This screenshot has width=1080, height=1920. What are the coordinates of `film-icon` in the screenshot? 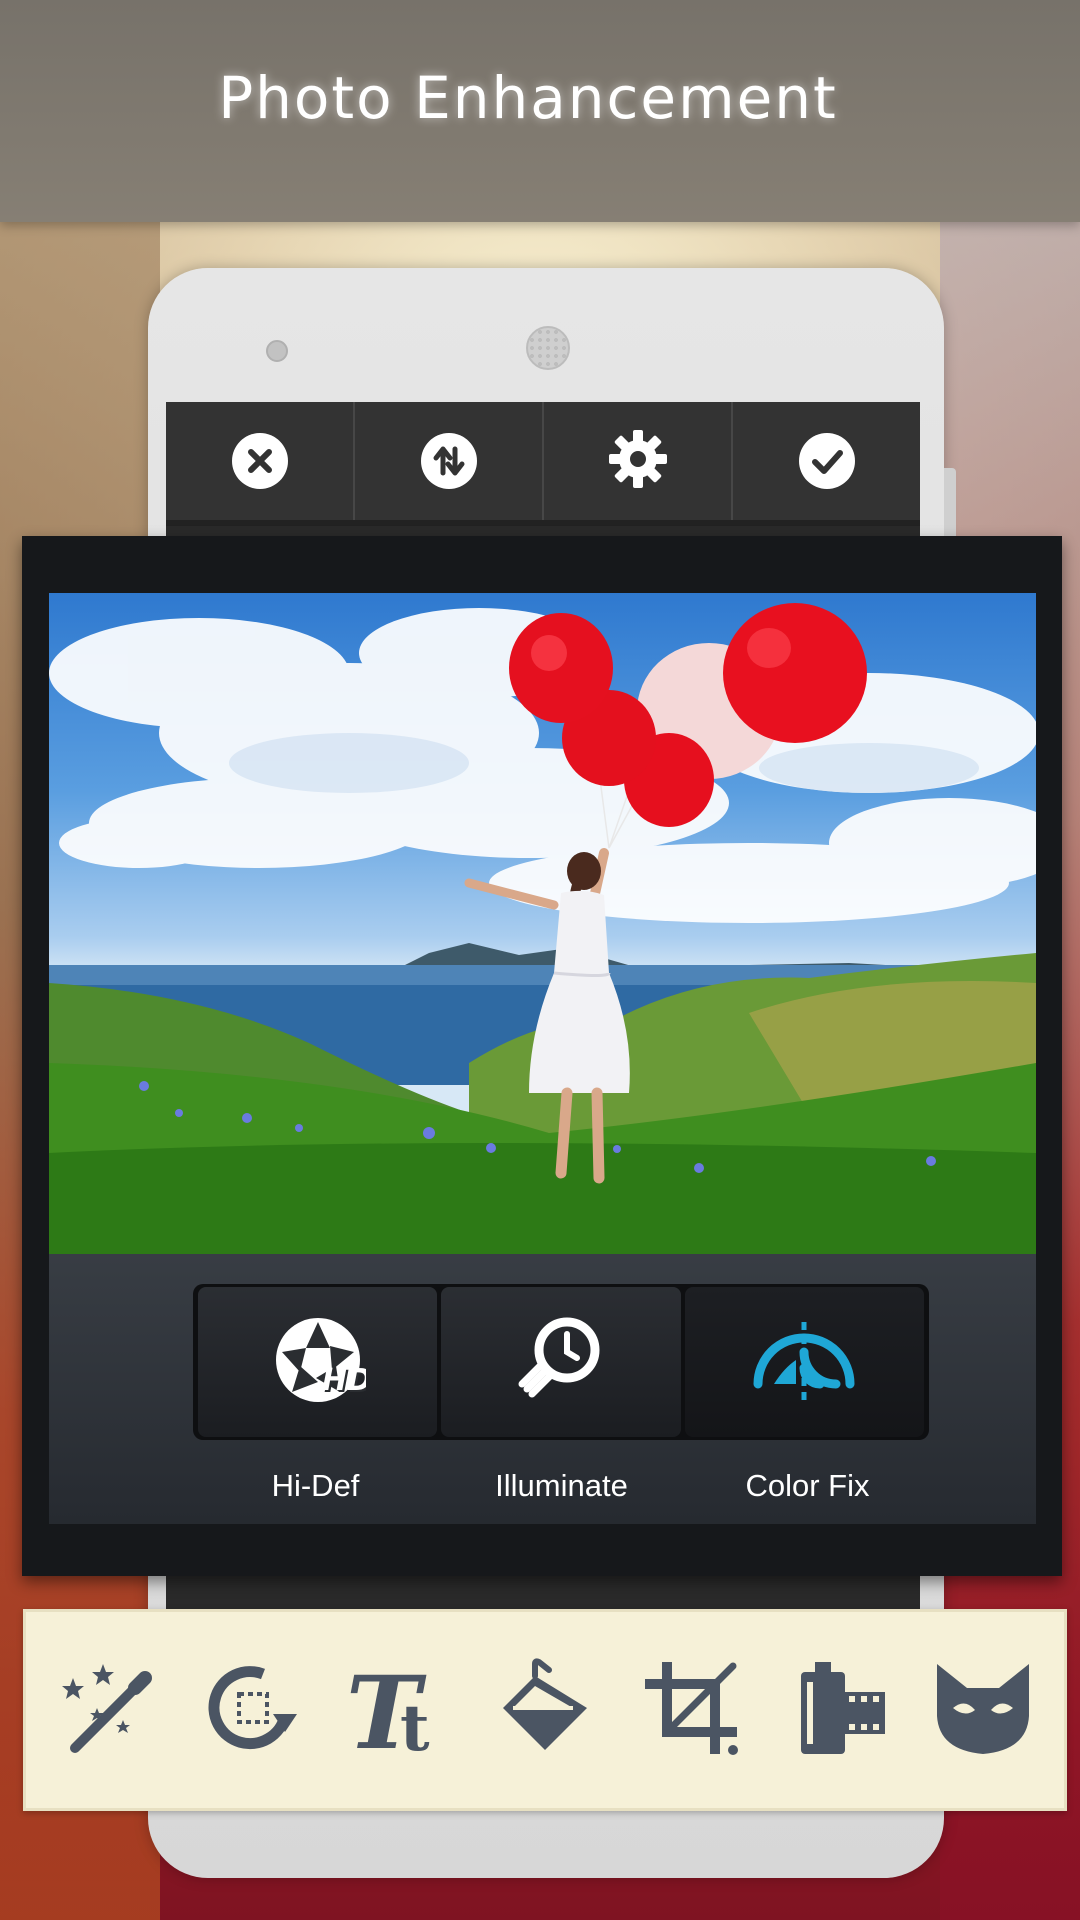 It's located at (837, 1710).